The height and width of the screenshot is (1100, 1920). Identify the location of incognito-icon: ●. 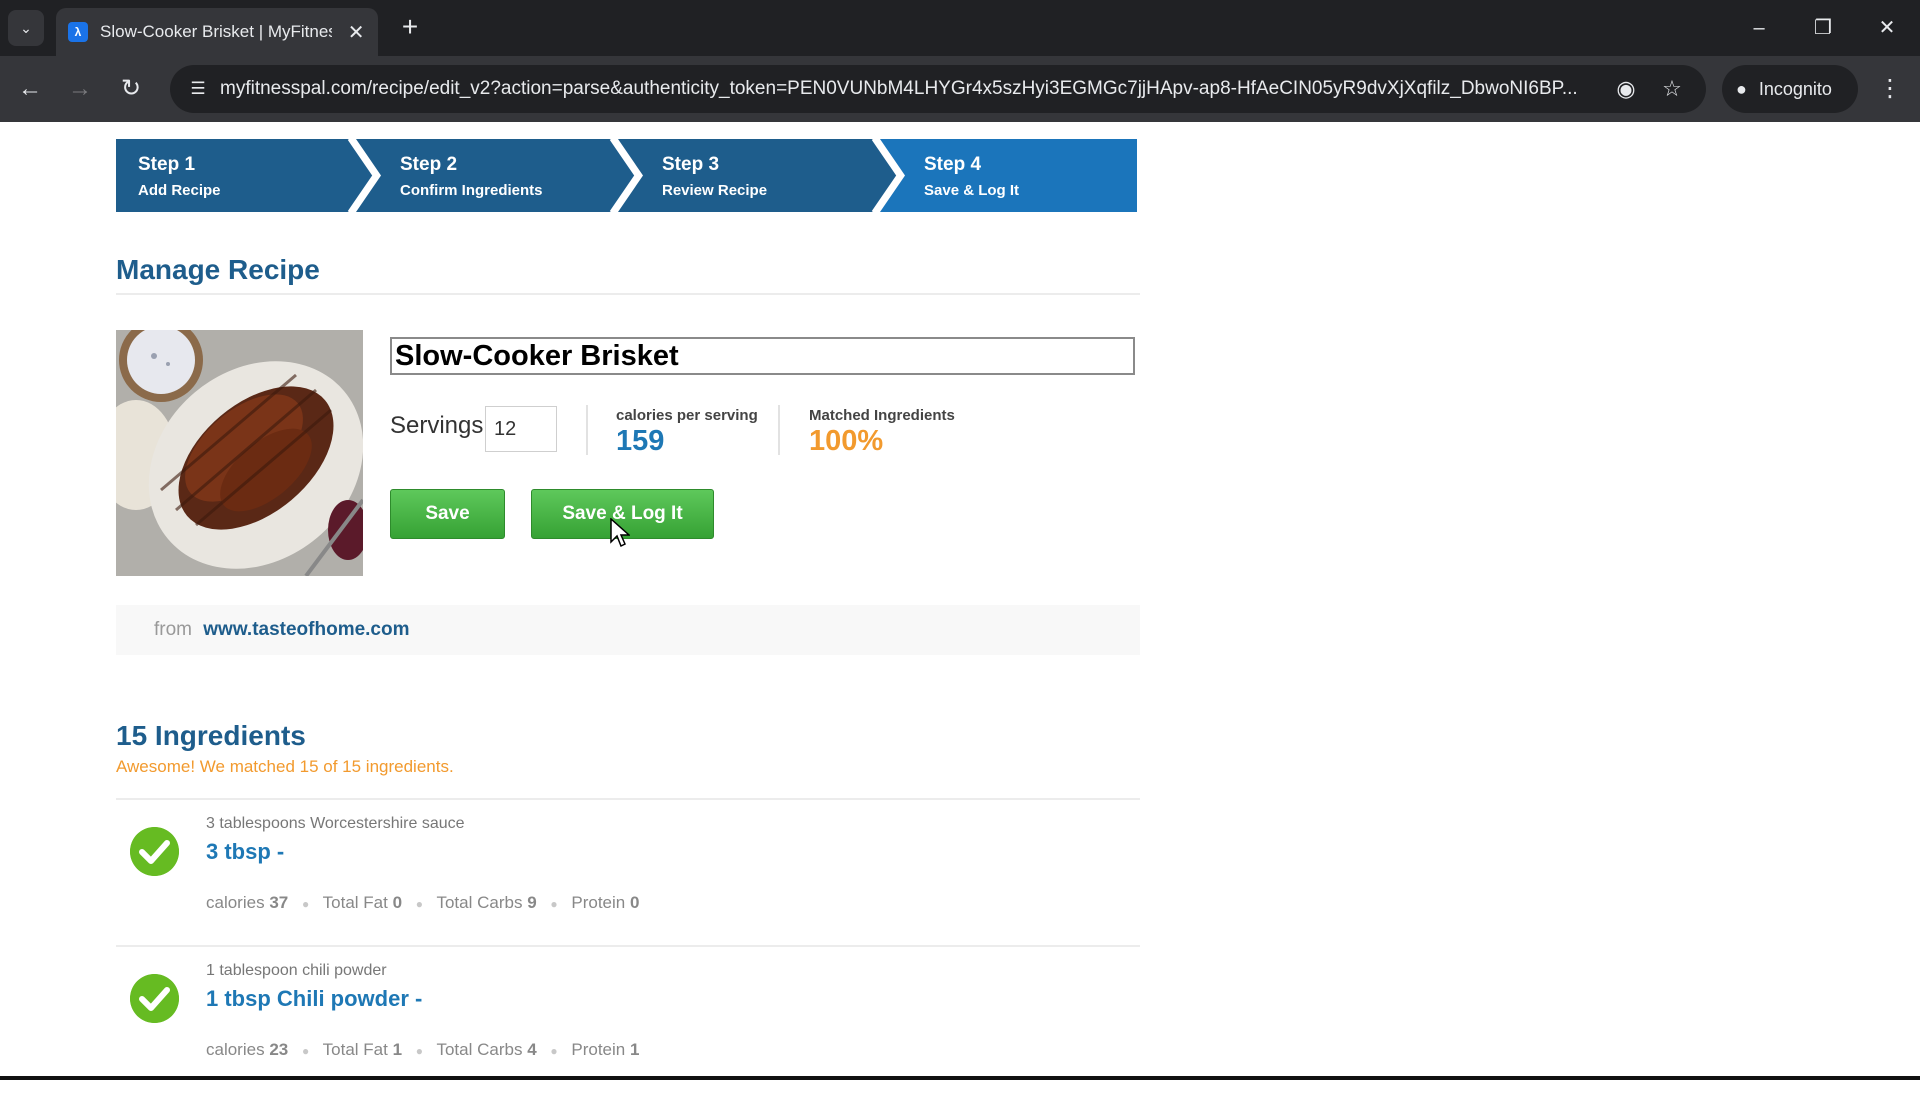
(1741, 88).